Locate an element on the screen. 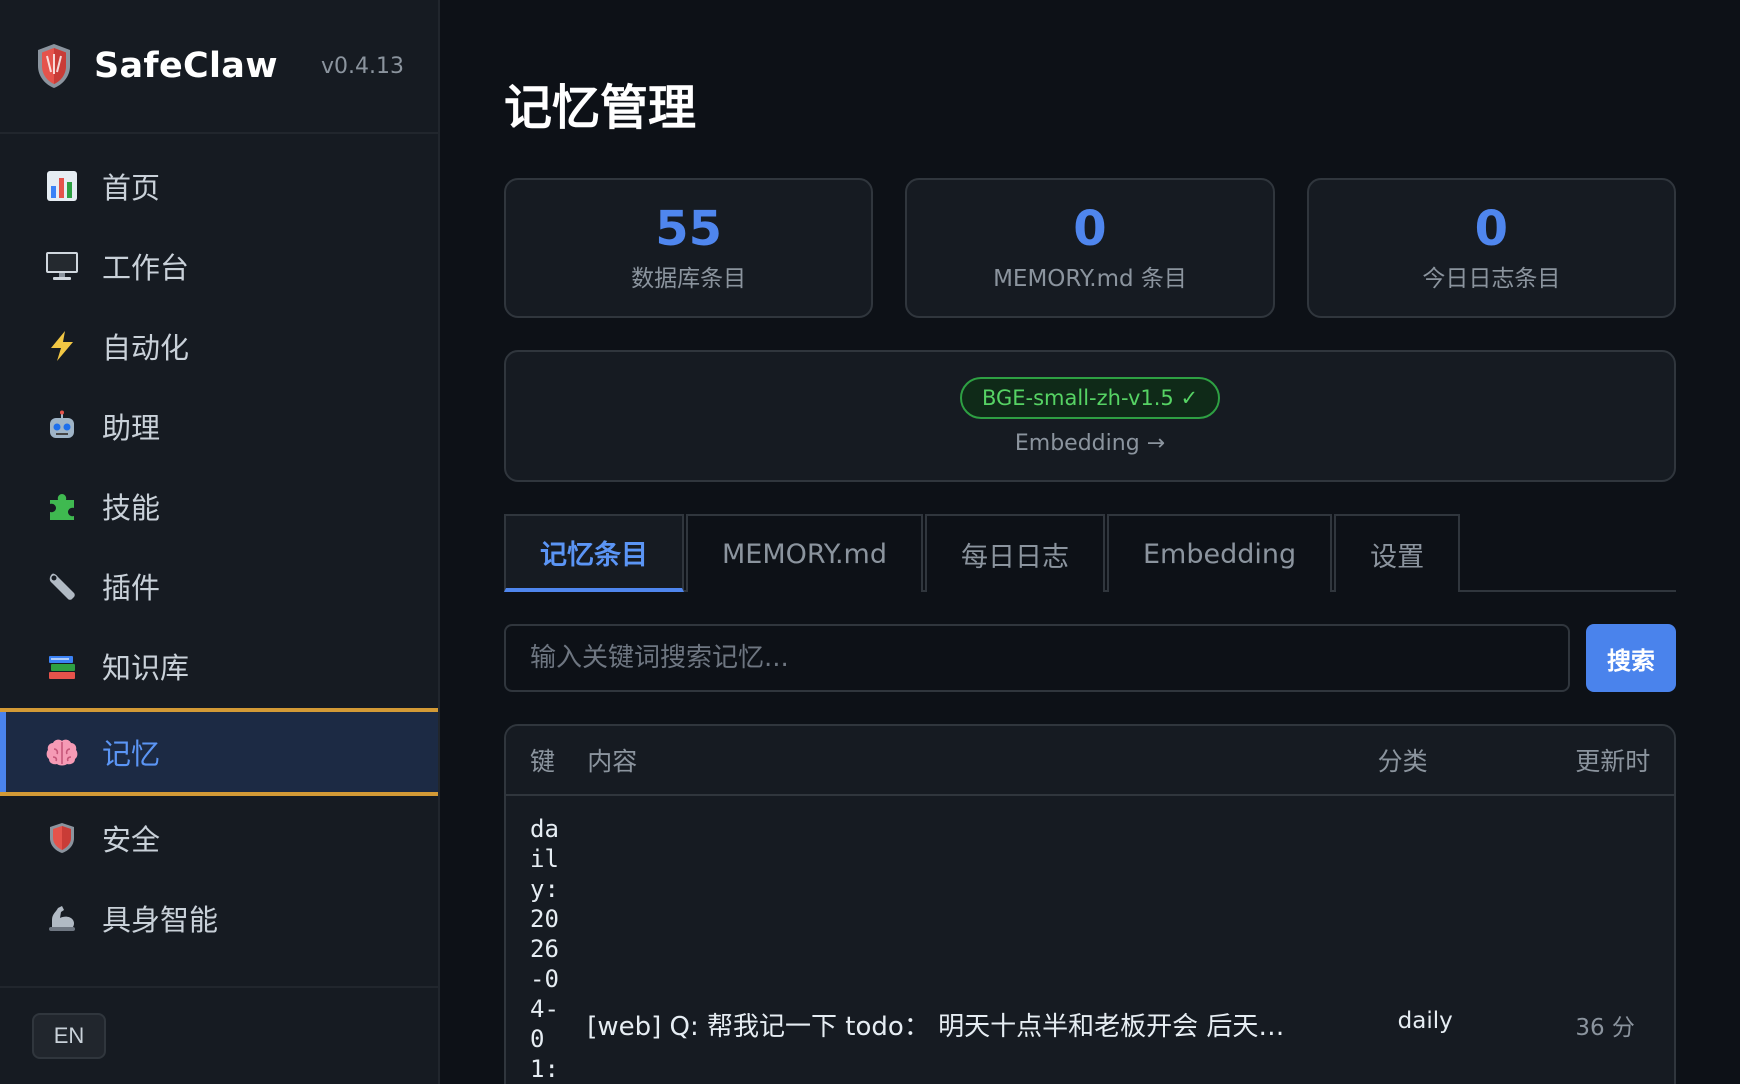 The image size is (1740, 1084). lightning-icon is located at coordinates (62, 346).